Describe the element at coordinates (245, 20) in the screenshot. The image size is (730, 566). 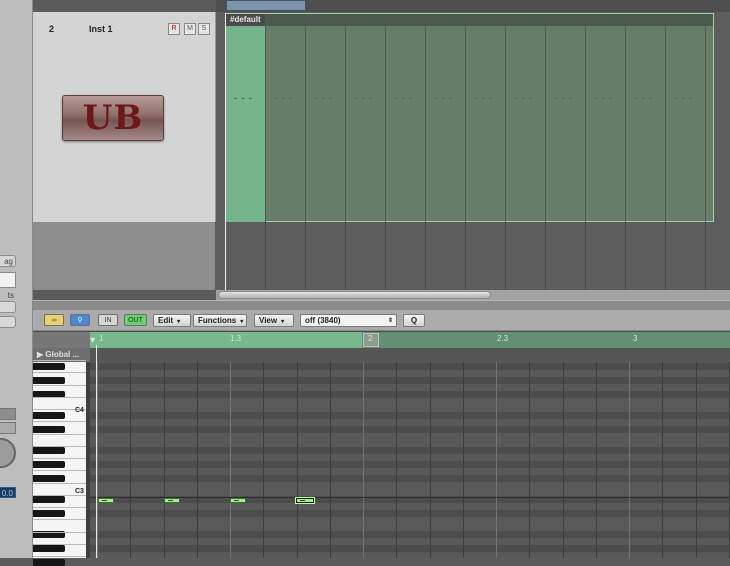
I see `region-name: #default` at that location.